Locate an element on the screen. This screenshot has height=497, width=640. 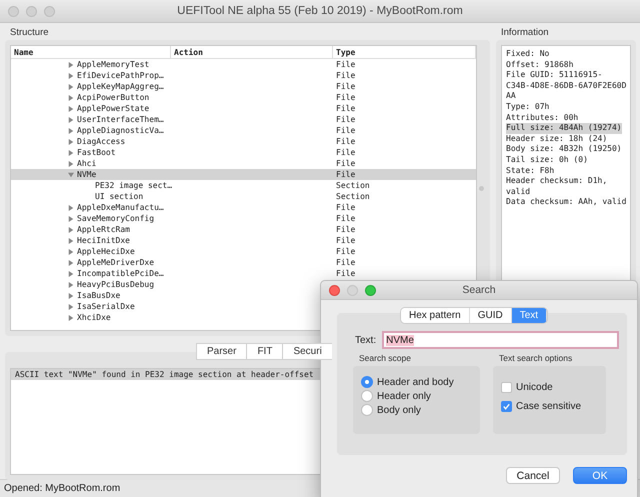
item-name: AppleMemoryTest is located at coordinates (113, 64).